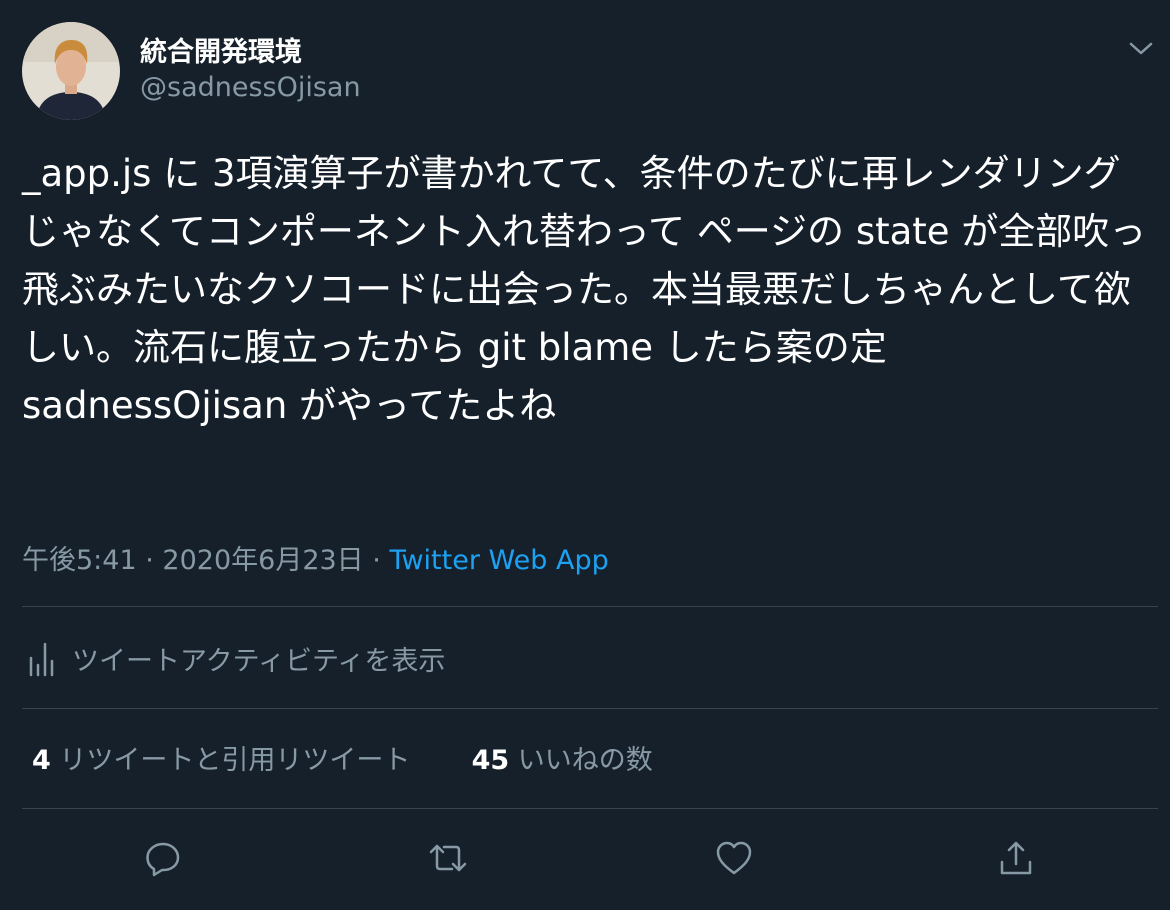  I want to click on likes-stat: 45 いいねの数, so click(562, 760).